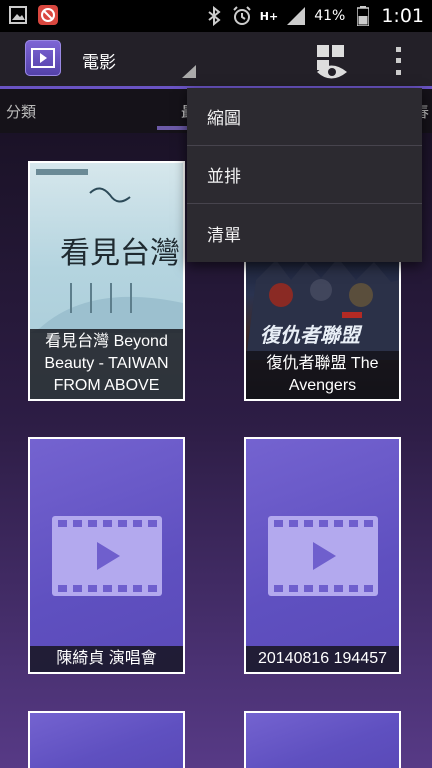 This screenshot has width=432, height=768. I want to click on video-title: 看見台灣 Beyond Beauty - TAIWAN FROM ABOVE, so click(106, 364).